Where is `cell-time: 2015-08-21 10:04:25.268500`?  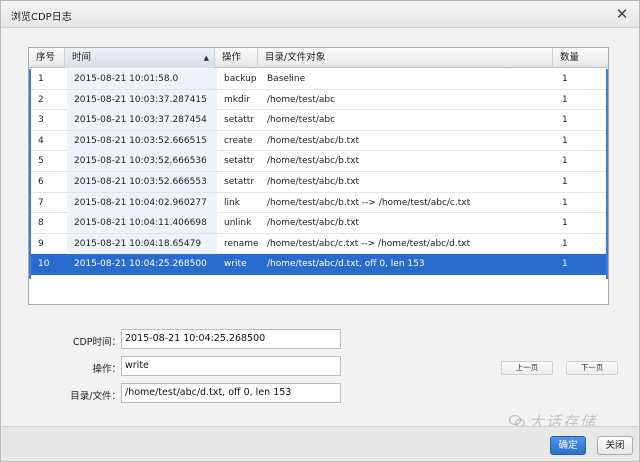
cell-time: 2015-08-21 10:04:25.268500 is located at coordinates (142, 264).